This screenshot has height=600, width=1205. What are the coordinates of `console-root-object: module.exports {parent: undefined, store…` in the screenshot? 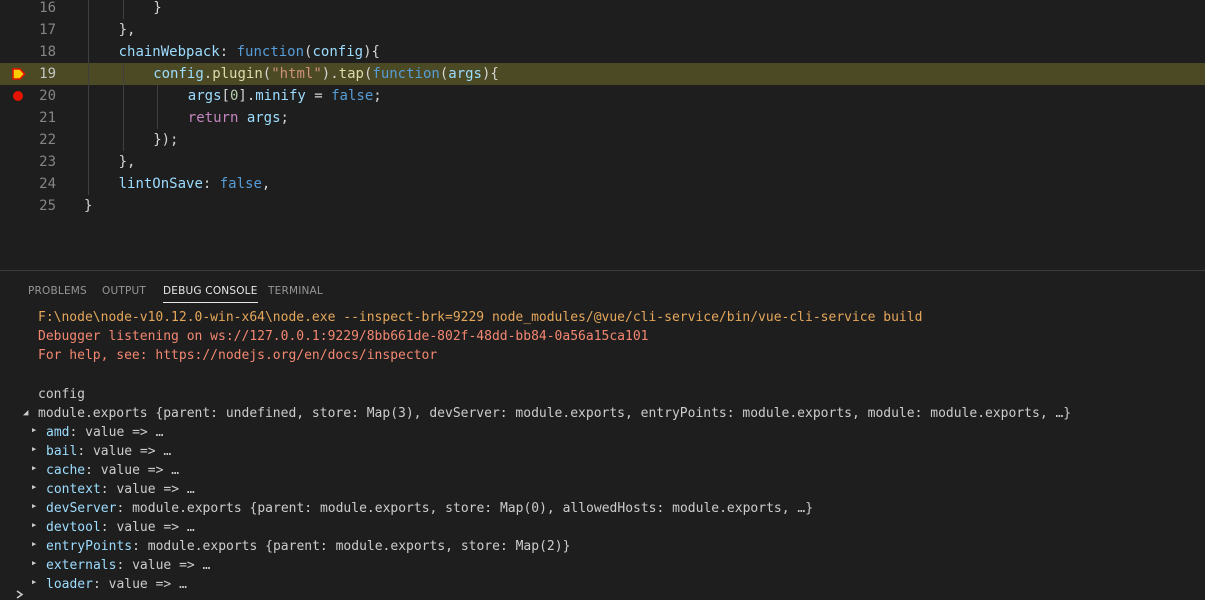 It's located at (554, 413).